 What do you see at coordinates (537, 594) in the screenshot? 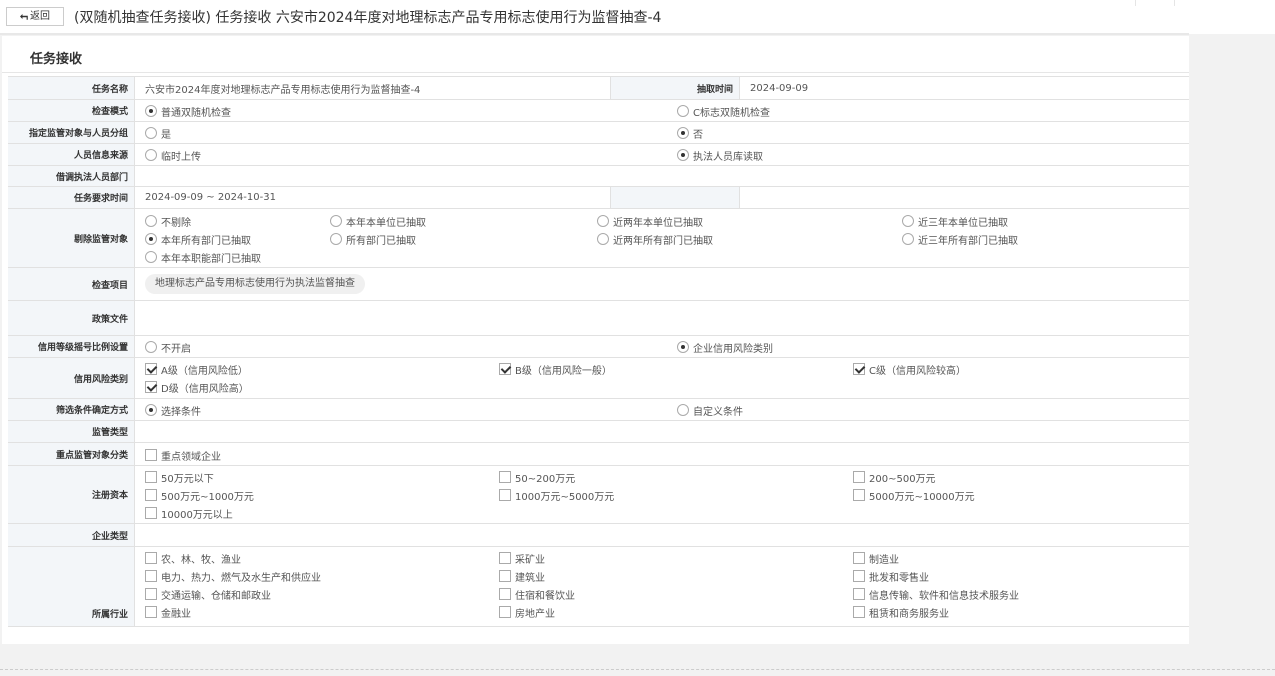
I see `checkbox-option: 住宿和餐饮业` at bounding box center [537, 594].